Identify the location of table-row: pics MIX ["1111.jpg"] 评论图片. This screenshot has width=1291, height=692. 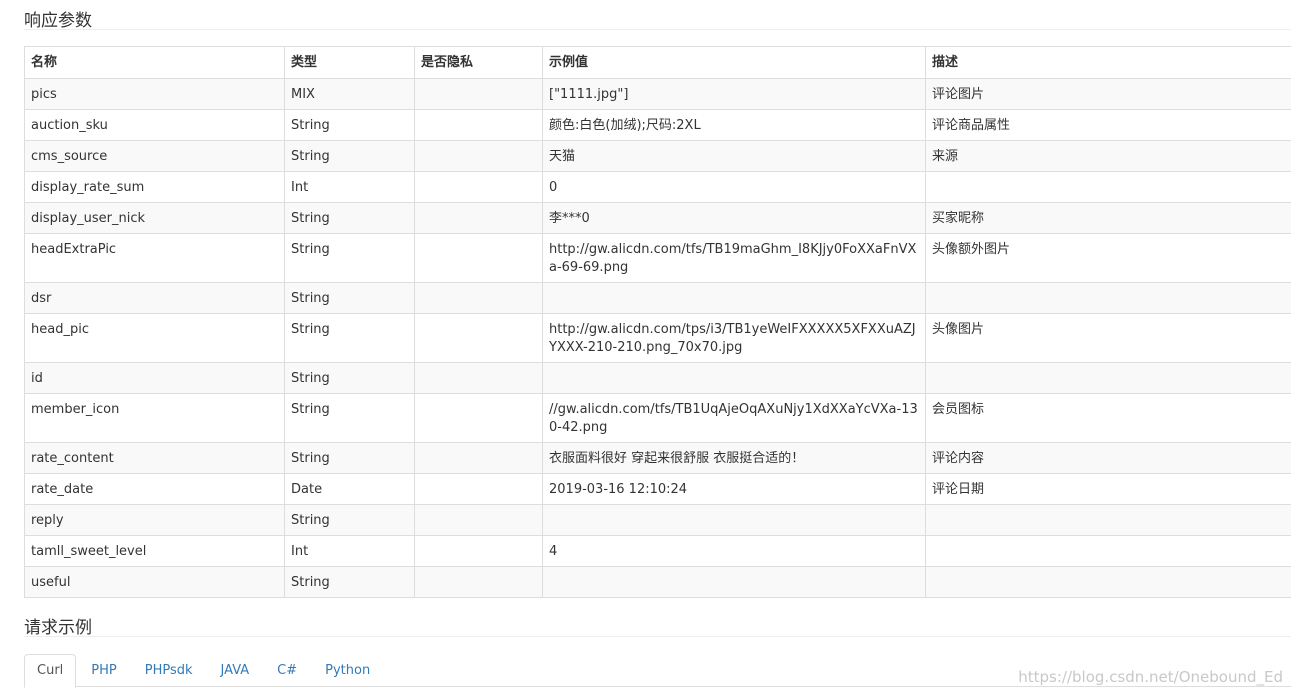
(657, 94).